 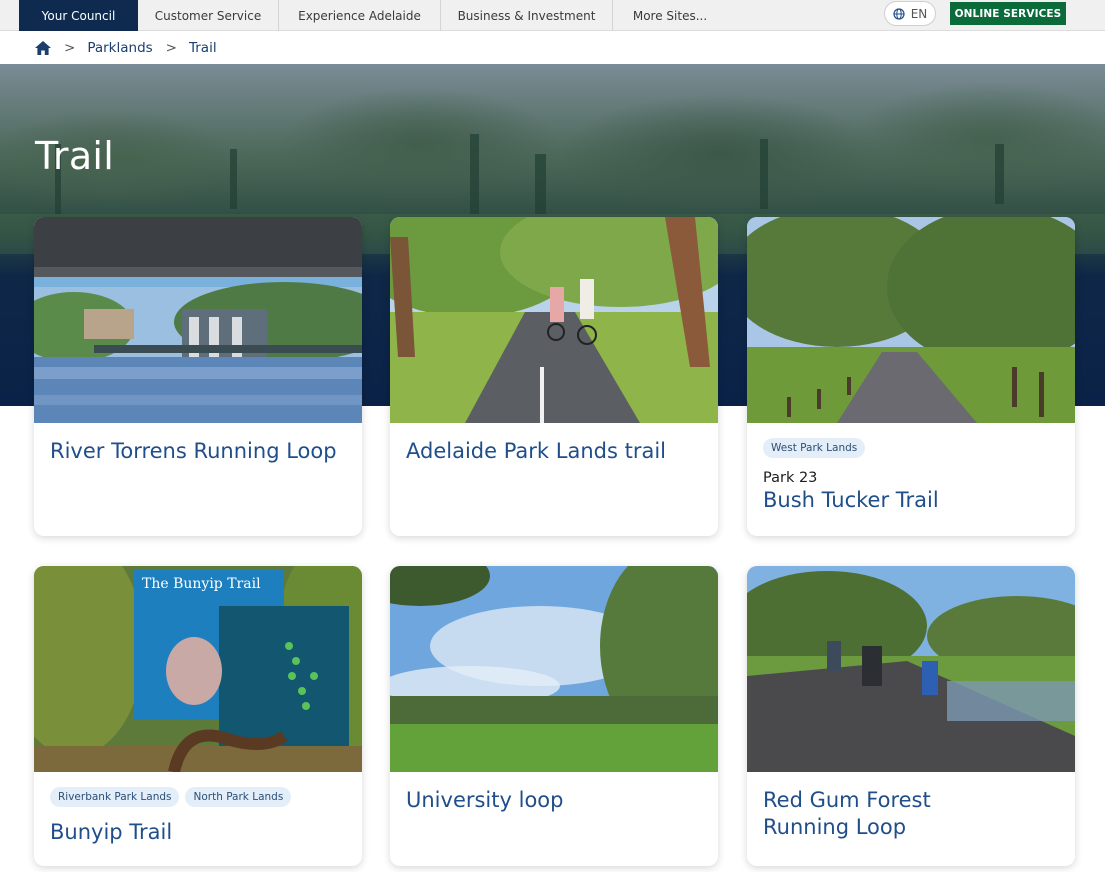 I want to click on card-title: Bunyip Trail, so click(x=198, y=832).